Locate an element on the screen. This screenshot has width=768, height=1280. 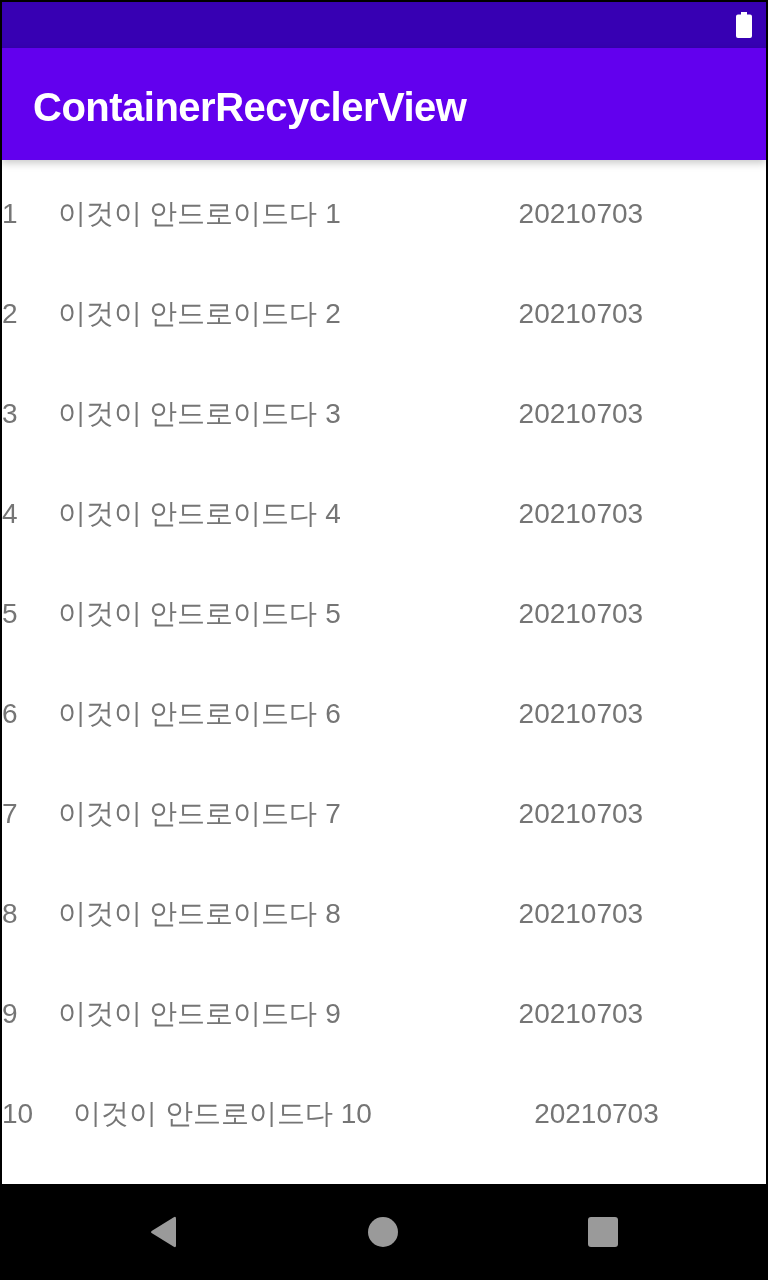
row-title: 이것이 안드로이드다 7 is located at coordinates (199, 814).